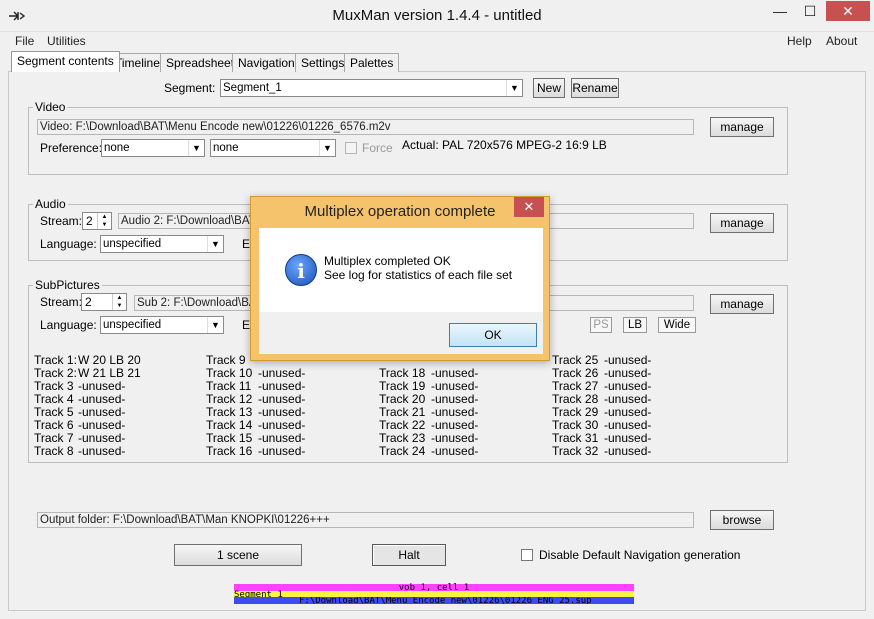 The image size is (874, 619). What do you see at coordinates (841, 41) in the screenshot?
I see `menu-about: About` at bounding box center [841, 41].